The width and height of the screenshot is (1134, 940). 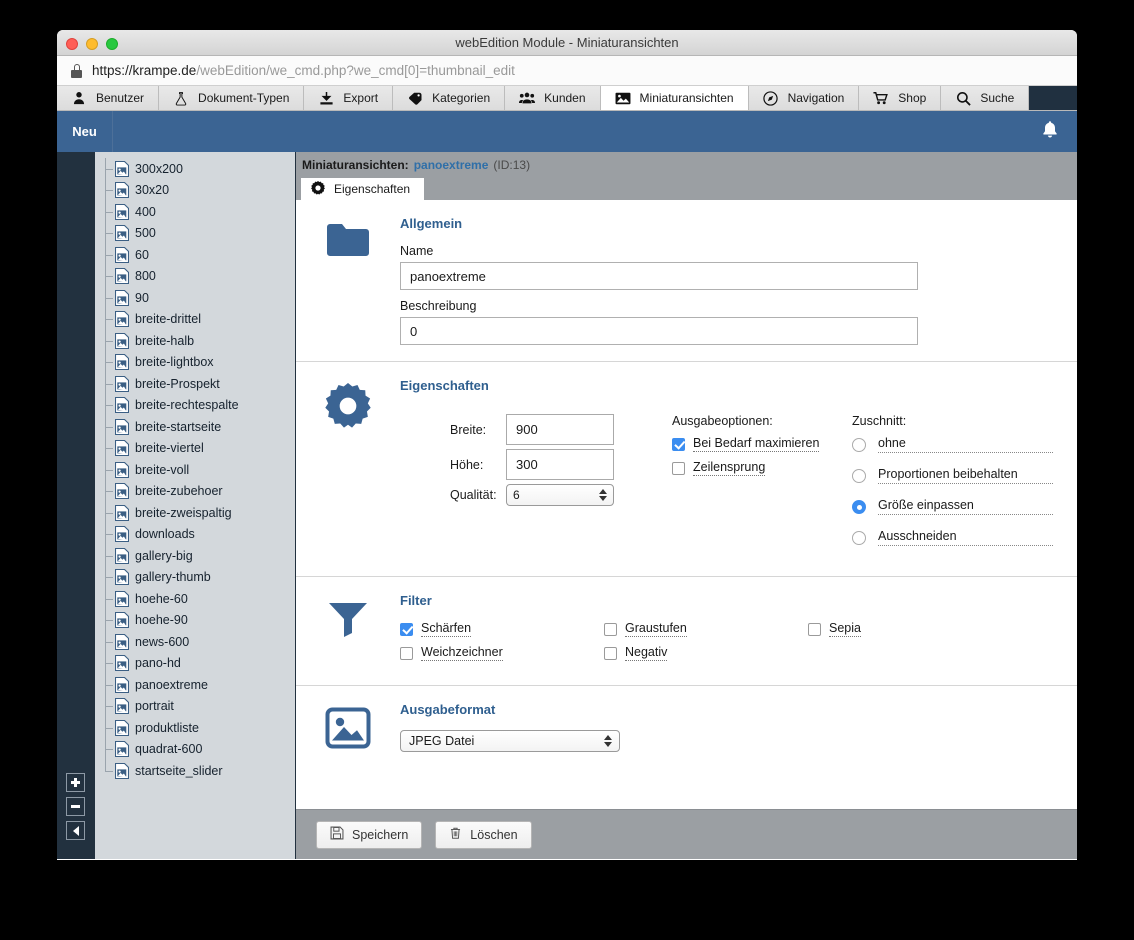 What do you see at coordinates (952, 537) in the screenshot?
I see `crop-ausschneiden: Ausschneiden` at bounding box center [952, 537].